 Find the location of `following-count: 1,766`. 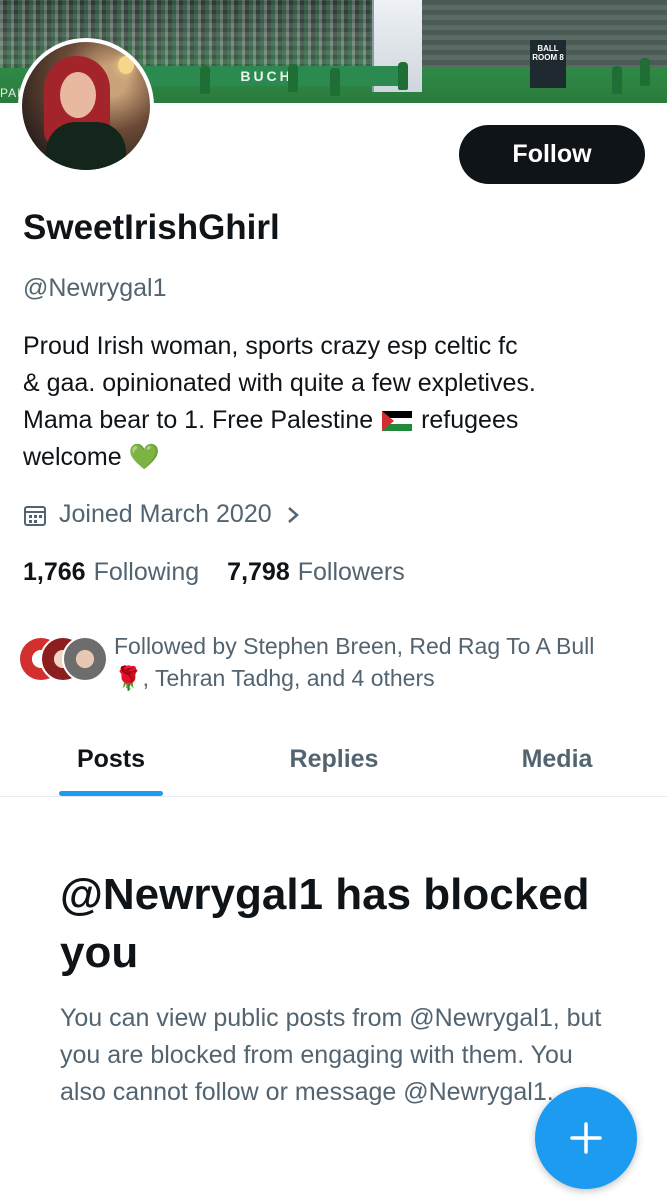

following-count: 1,766 is located at coordinates (54, 572).